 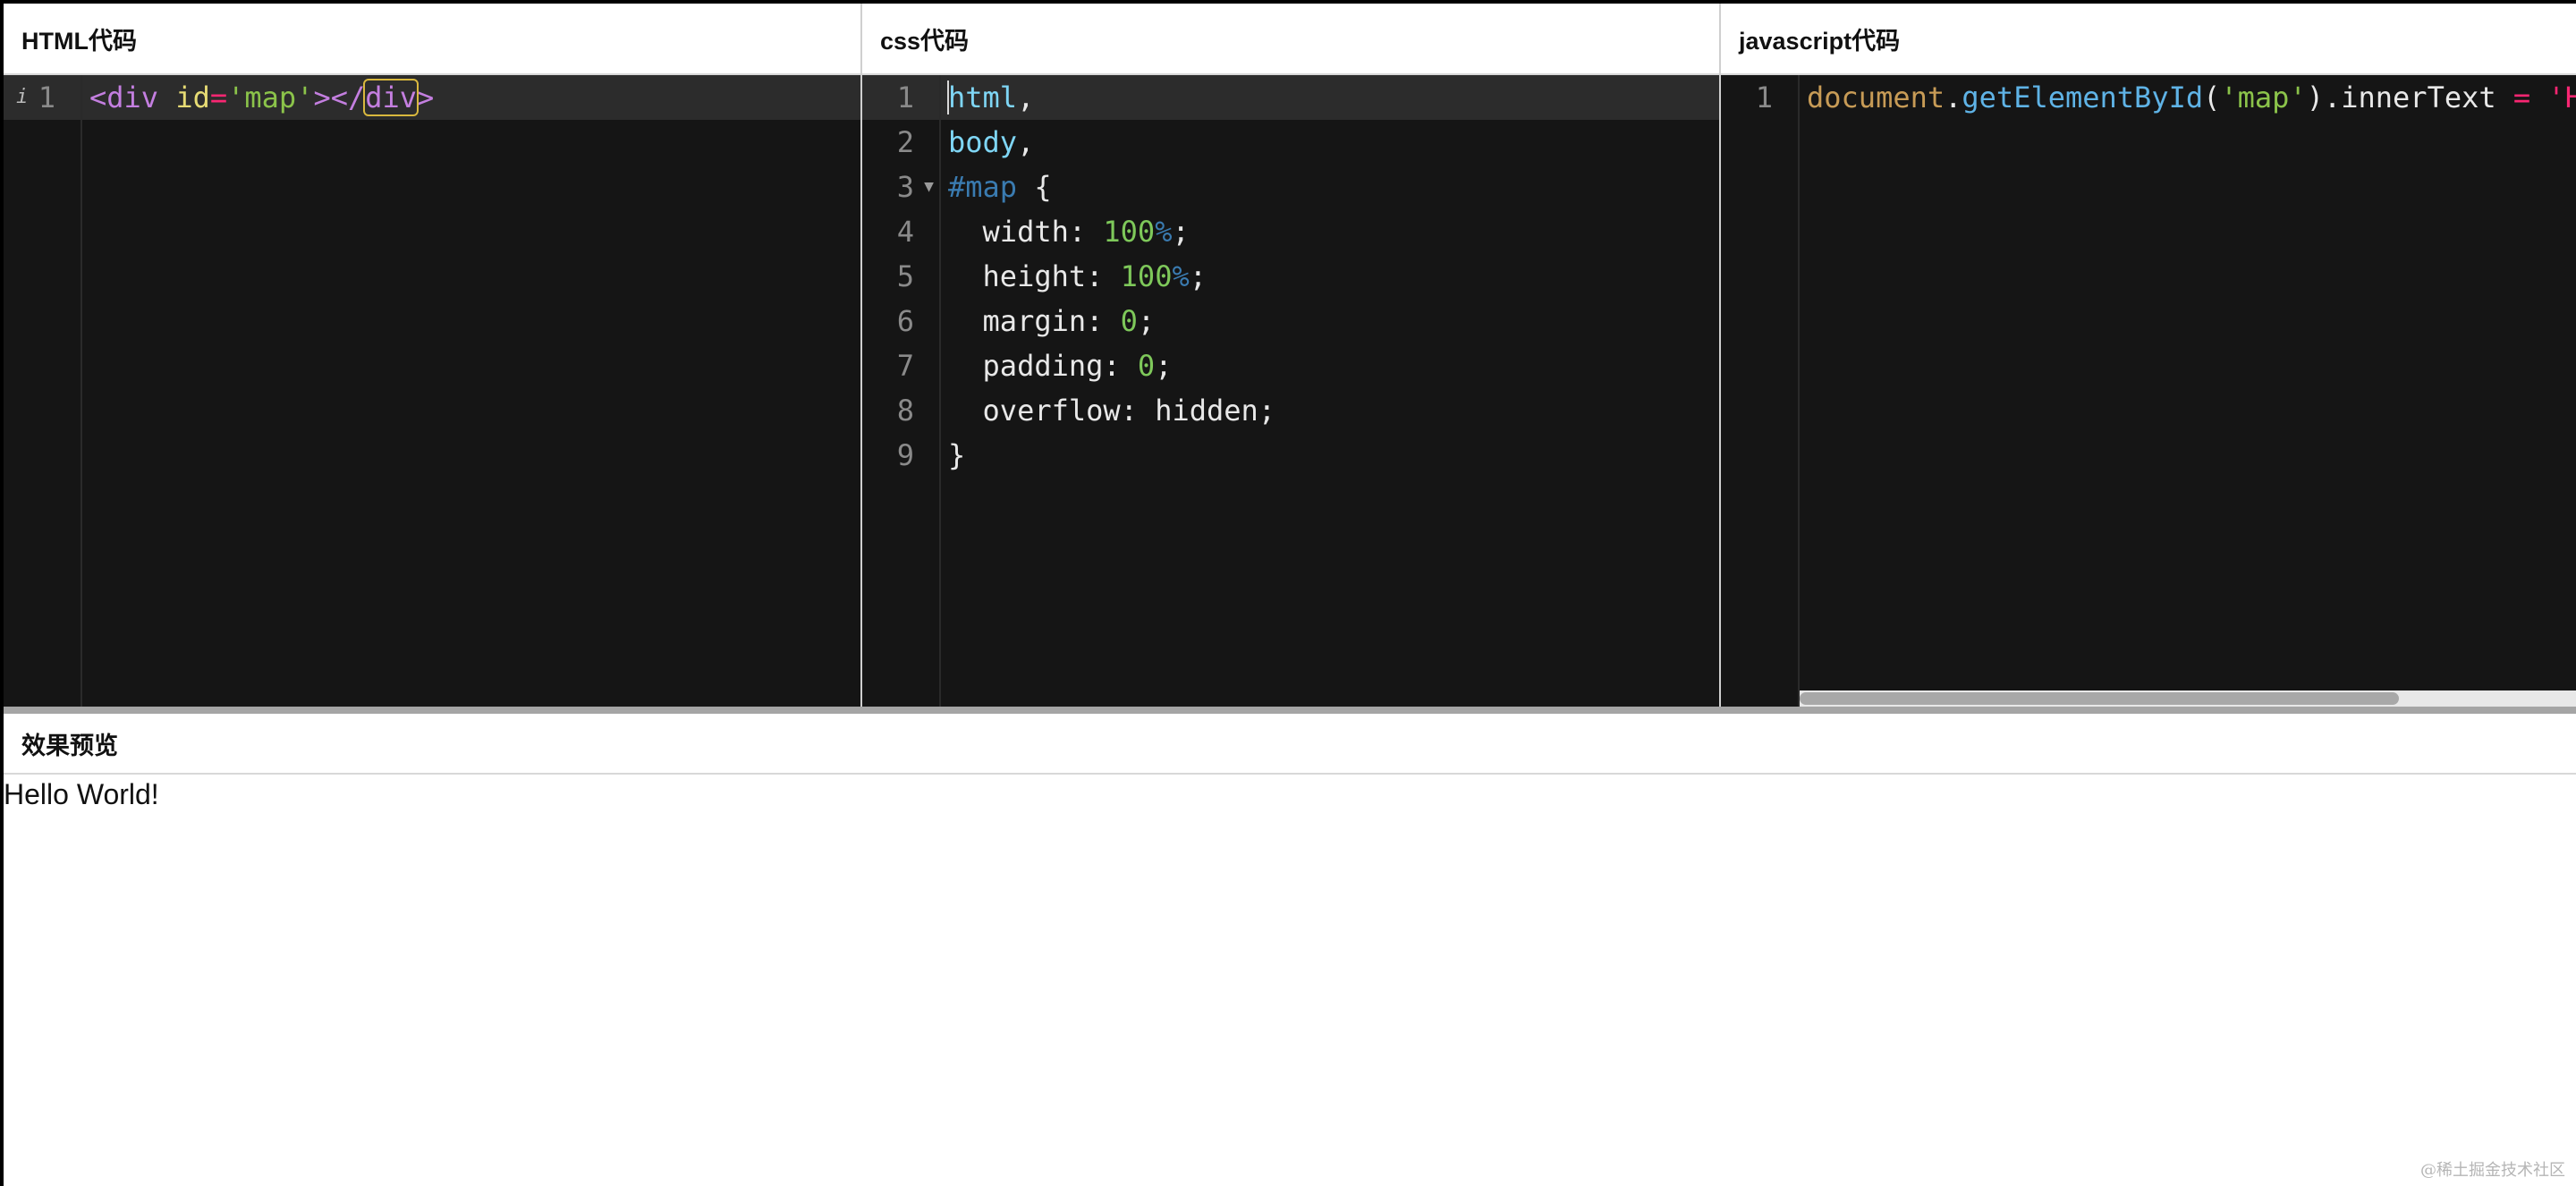 What do you see at coordinates (2083, 97) in the screenshot?
I see `token-function: getElementById` at bounding box center [2083, 97].